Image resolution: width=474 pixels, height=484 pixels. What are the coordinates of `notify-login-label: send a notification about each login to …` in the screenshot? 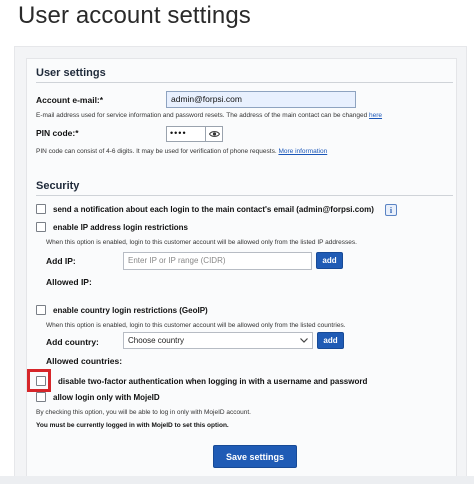 It's located at (213, 209).